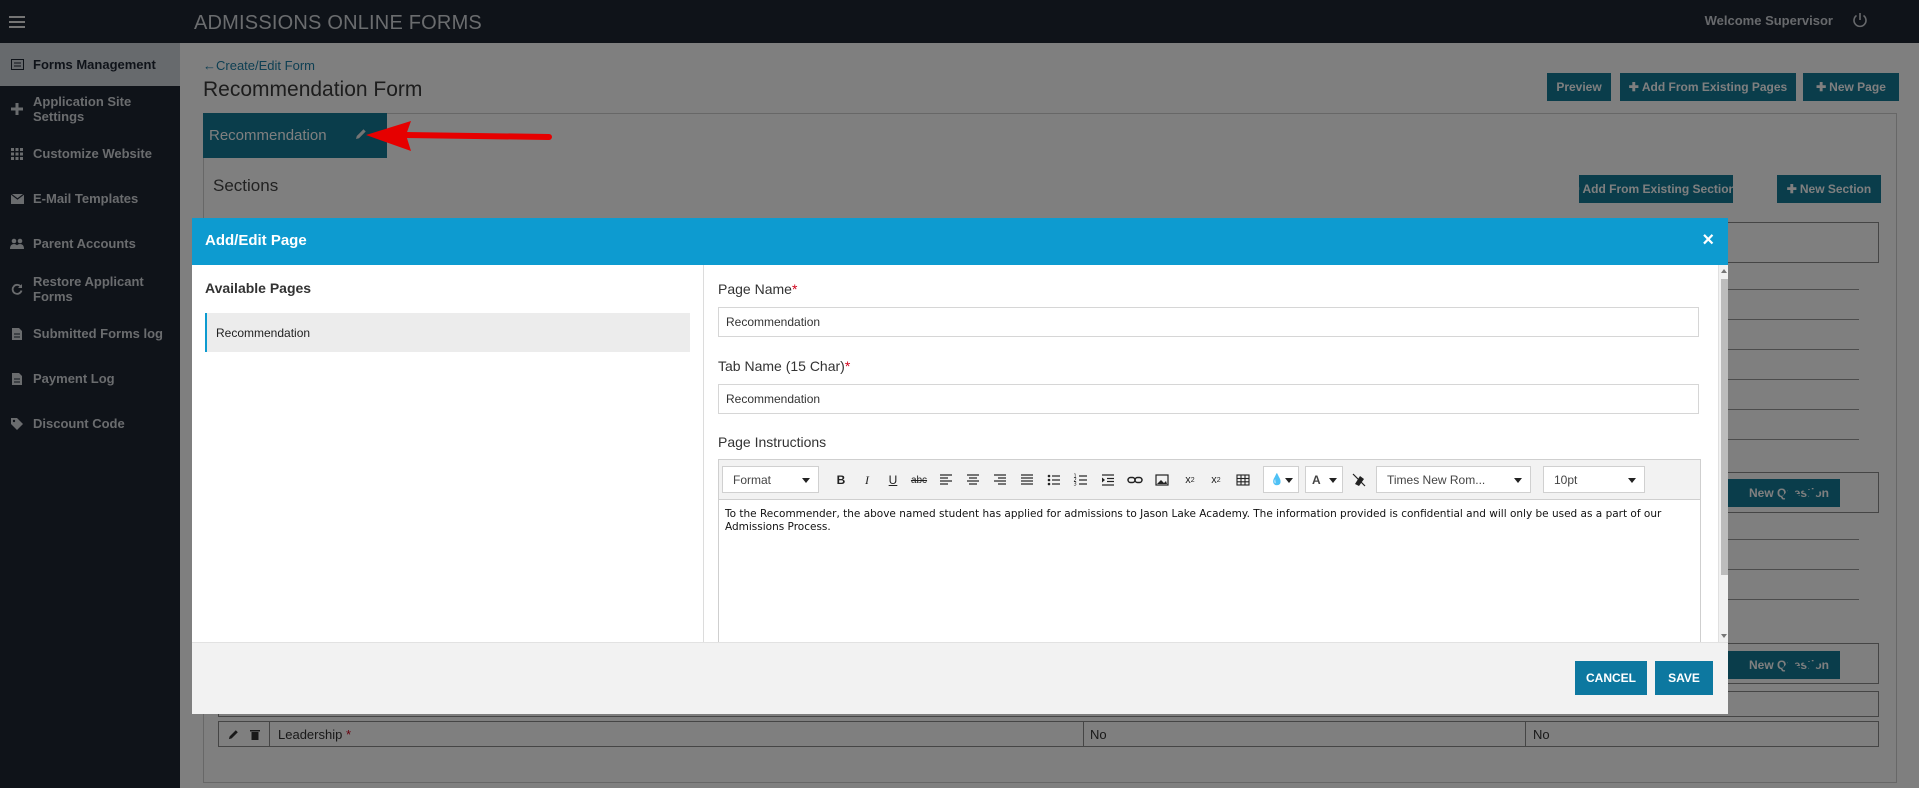 This screenshot has width=1919, height=788. I want to click on tab-name-label: Tab Name (15 Char)*, so click(784, 366).